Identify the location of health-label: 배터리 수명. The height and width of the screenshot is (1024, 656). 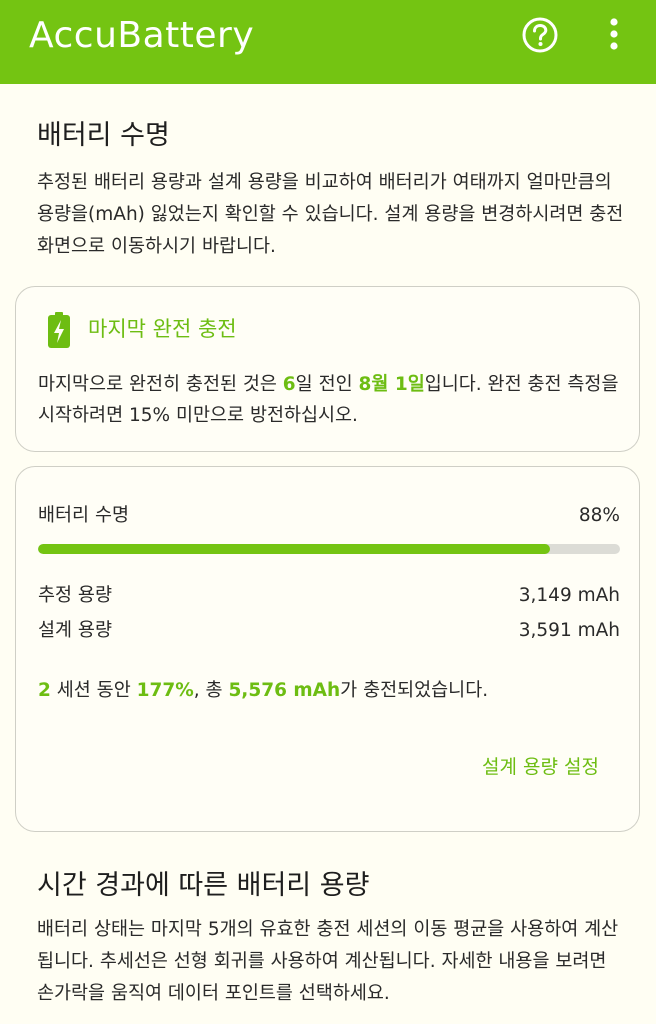
(83, 515).